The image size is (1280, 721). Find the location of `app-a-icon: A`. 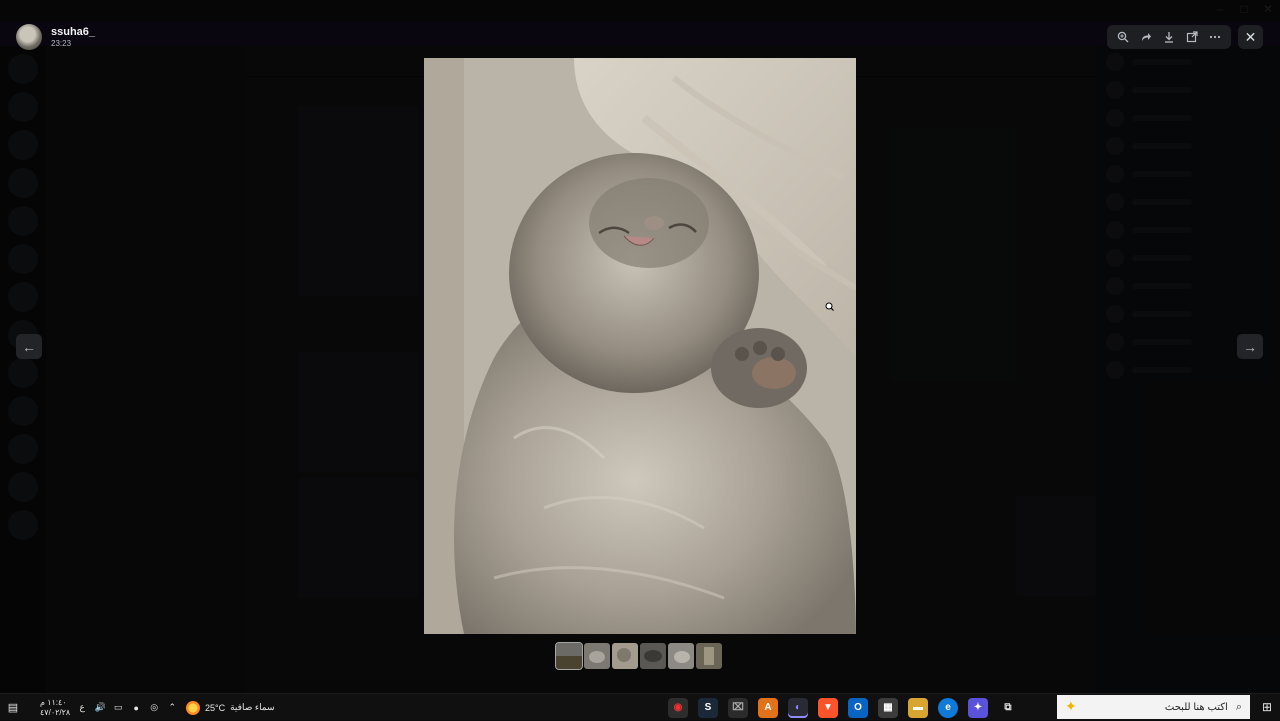

app-a-icon: A is located at coordinates (768, 707).